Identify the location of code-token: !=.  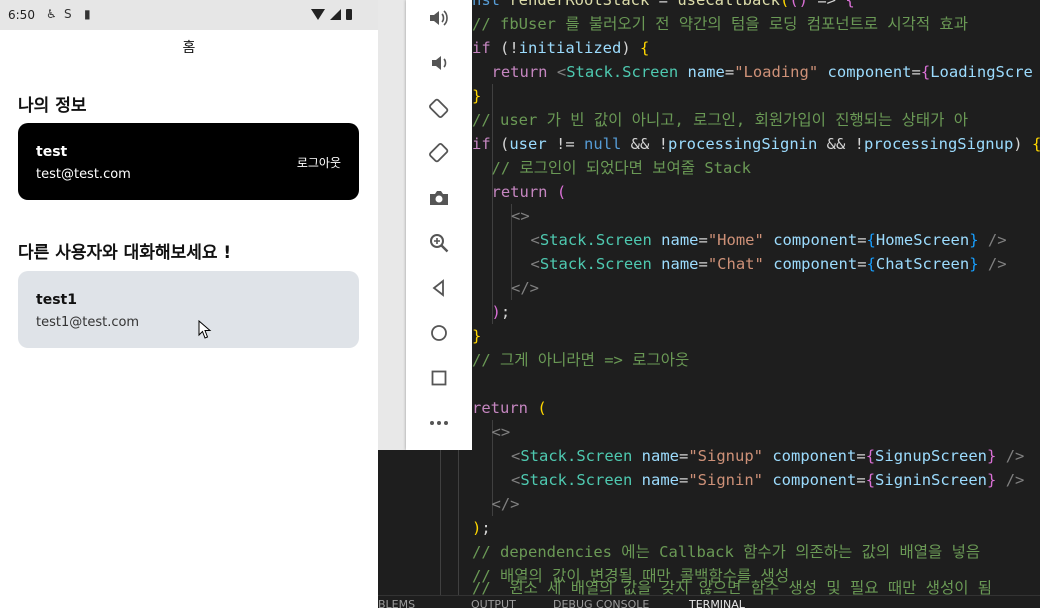
(565, 144).